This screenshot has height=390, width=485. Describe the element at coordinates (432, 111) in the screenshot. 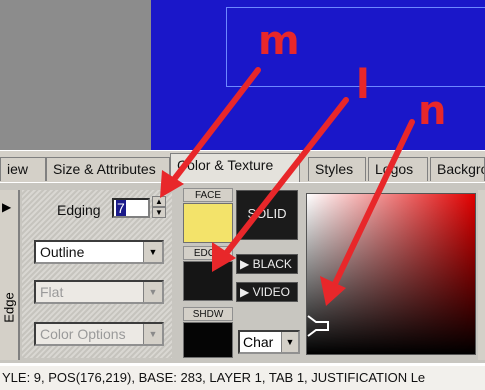

I see `annotation-n: n` at that location.